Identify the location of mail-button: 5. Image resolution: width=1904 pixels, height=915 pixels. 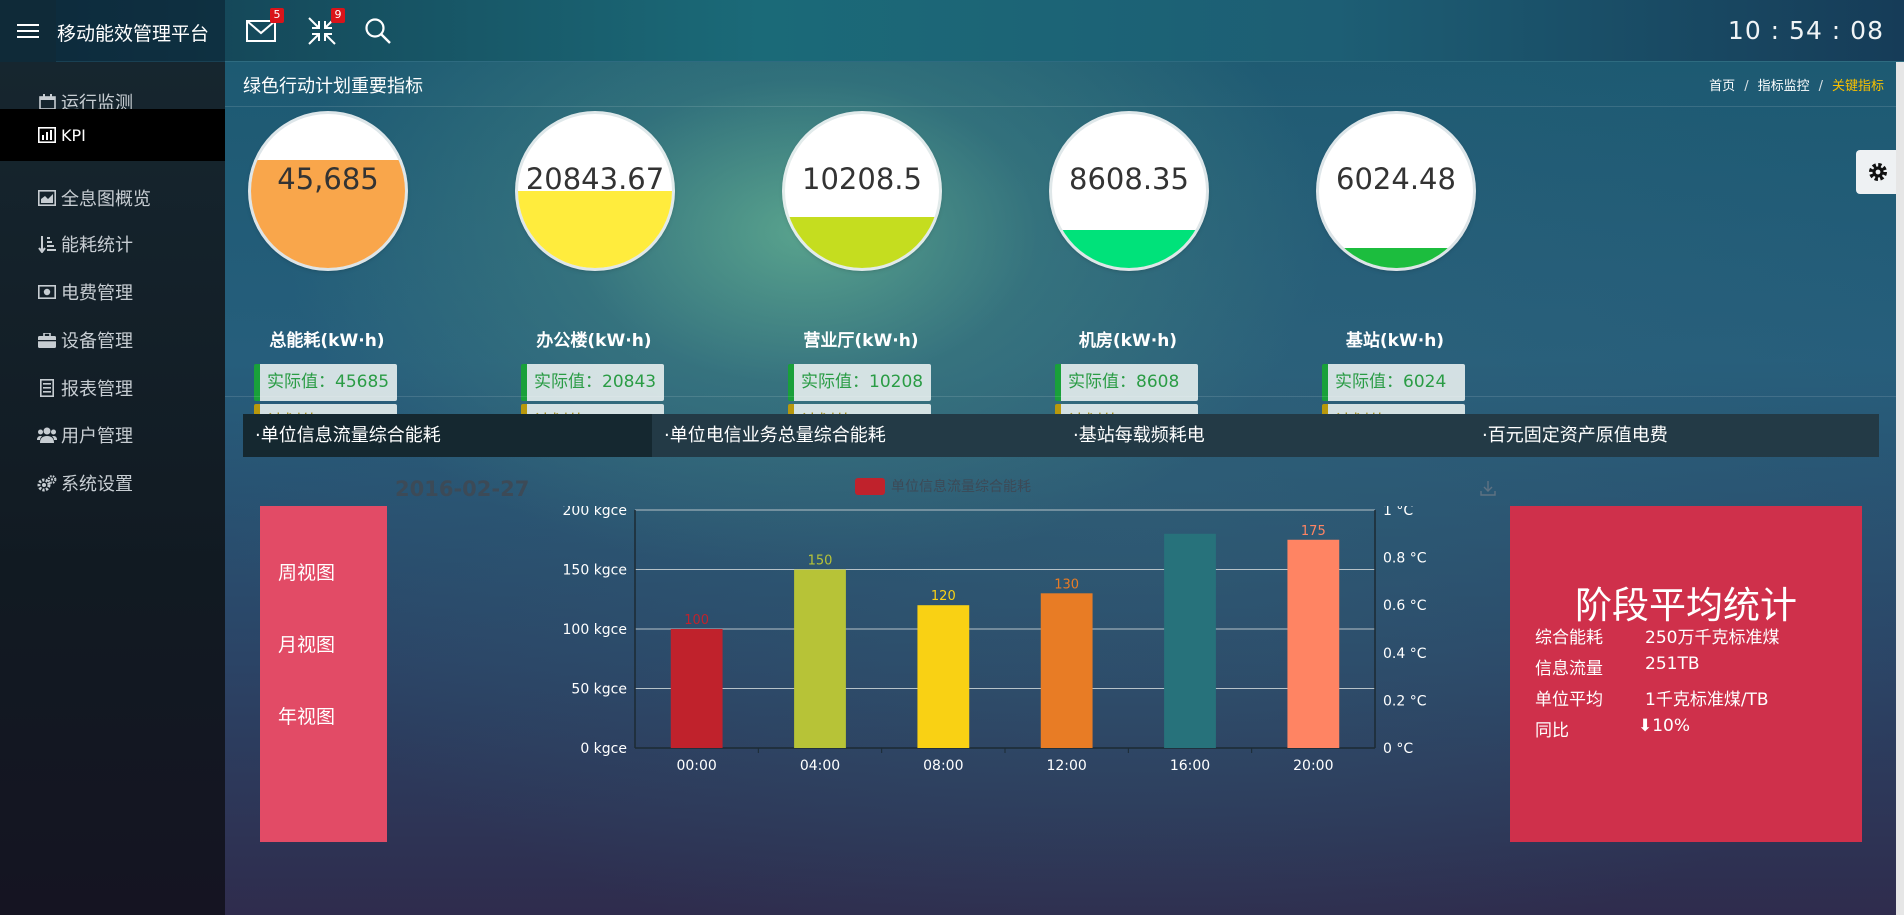
(264, 28).